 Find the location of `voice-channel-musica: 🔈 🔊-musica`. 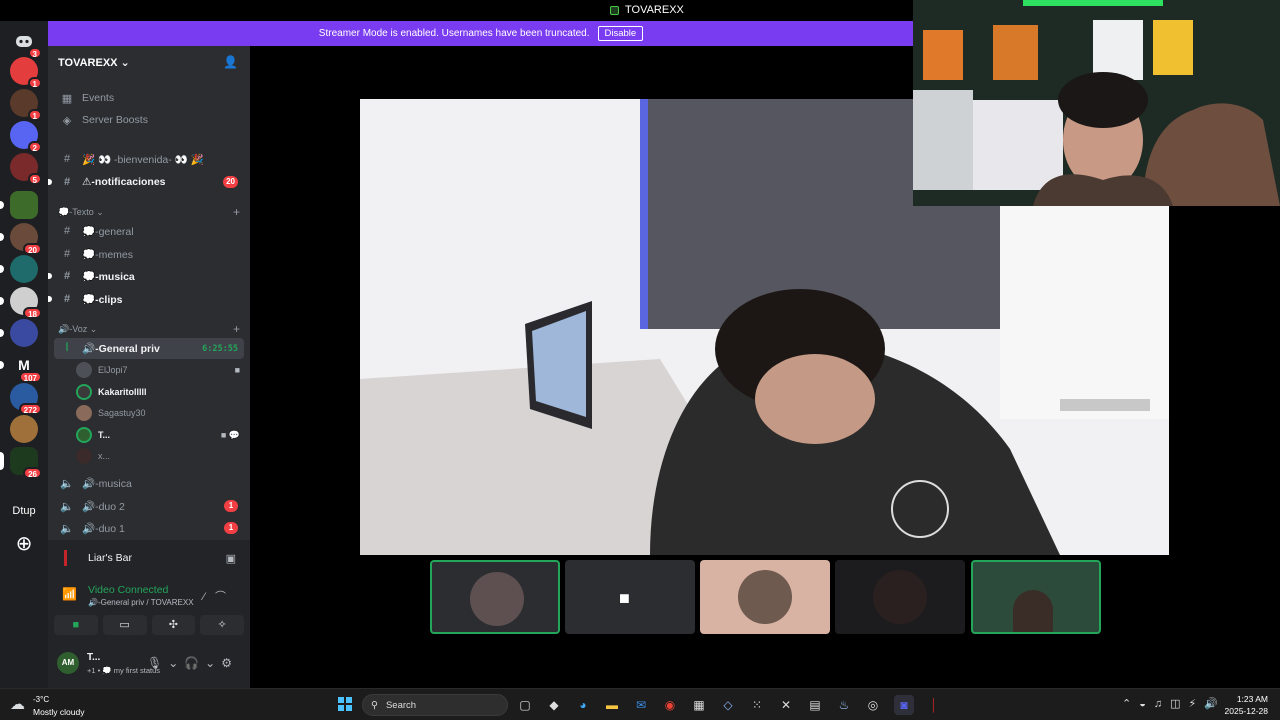

voice-channel-musica: 🔈 🔊-musica is located at coordinates (149, 483).